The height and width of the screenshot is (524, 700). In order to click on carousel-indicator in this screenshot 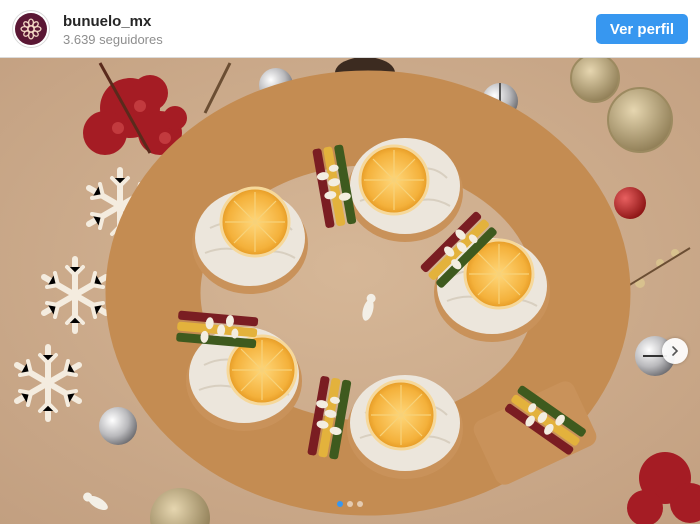, I will do `click(350, 504)`.